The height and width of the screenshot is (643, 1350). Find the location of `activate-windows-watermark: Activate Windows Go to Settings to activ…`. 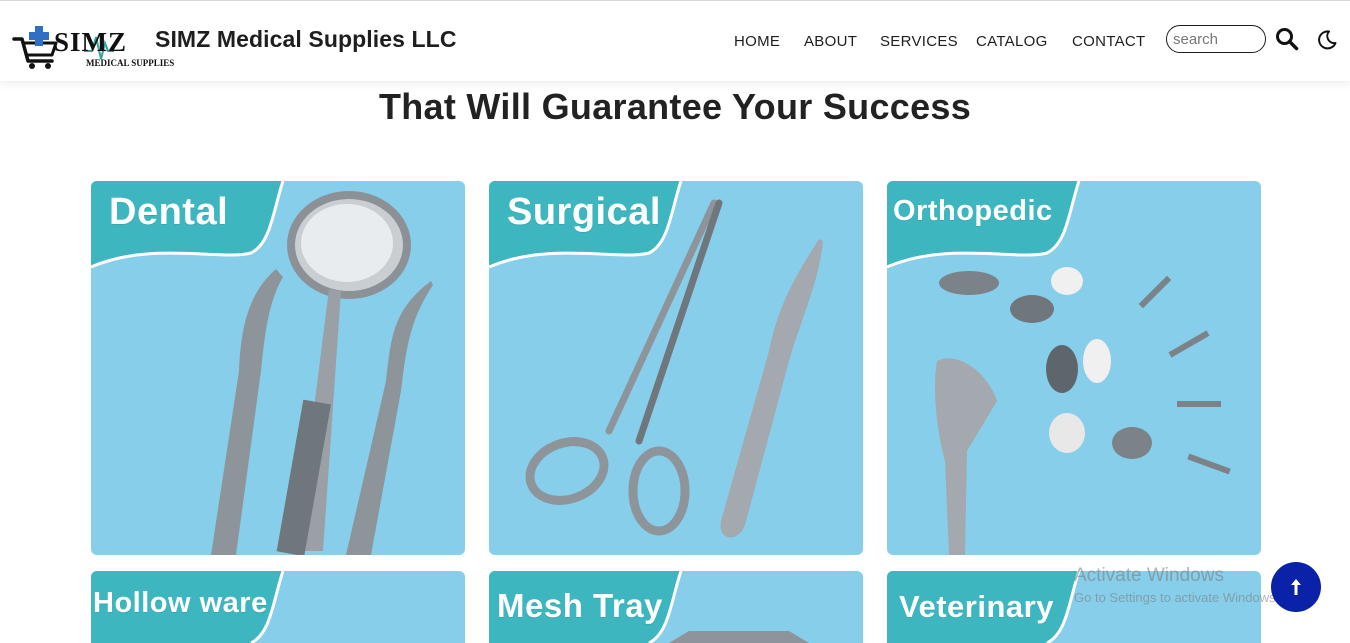

activate-windows-watermark: Activate Windows Go to Settings to activ… is located at coordinates (1176, 585).